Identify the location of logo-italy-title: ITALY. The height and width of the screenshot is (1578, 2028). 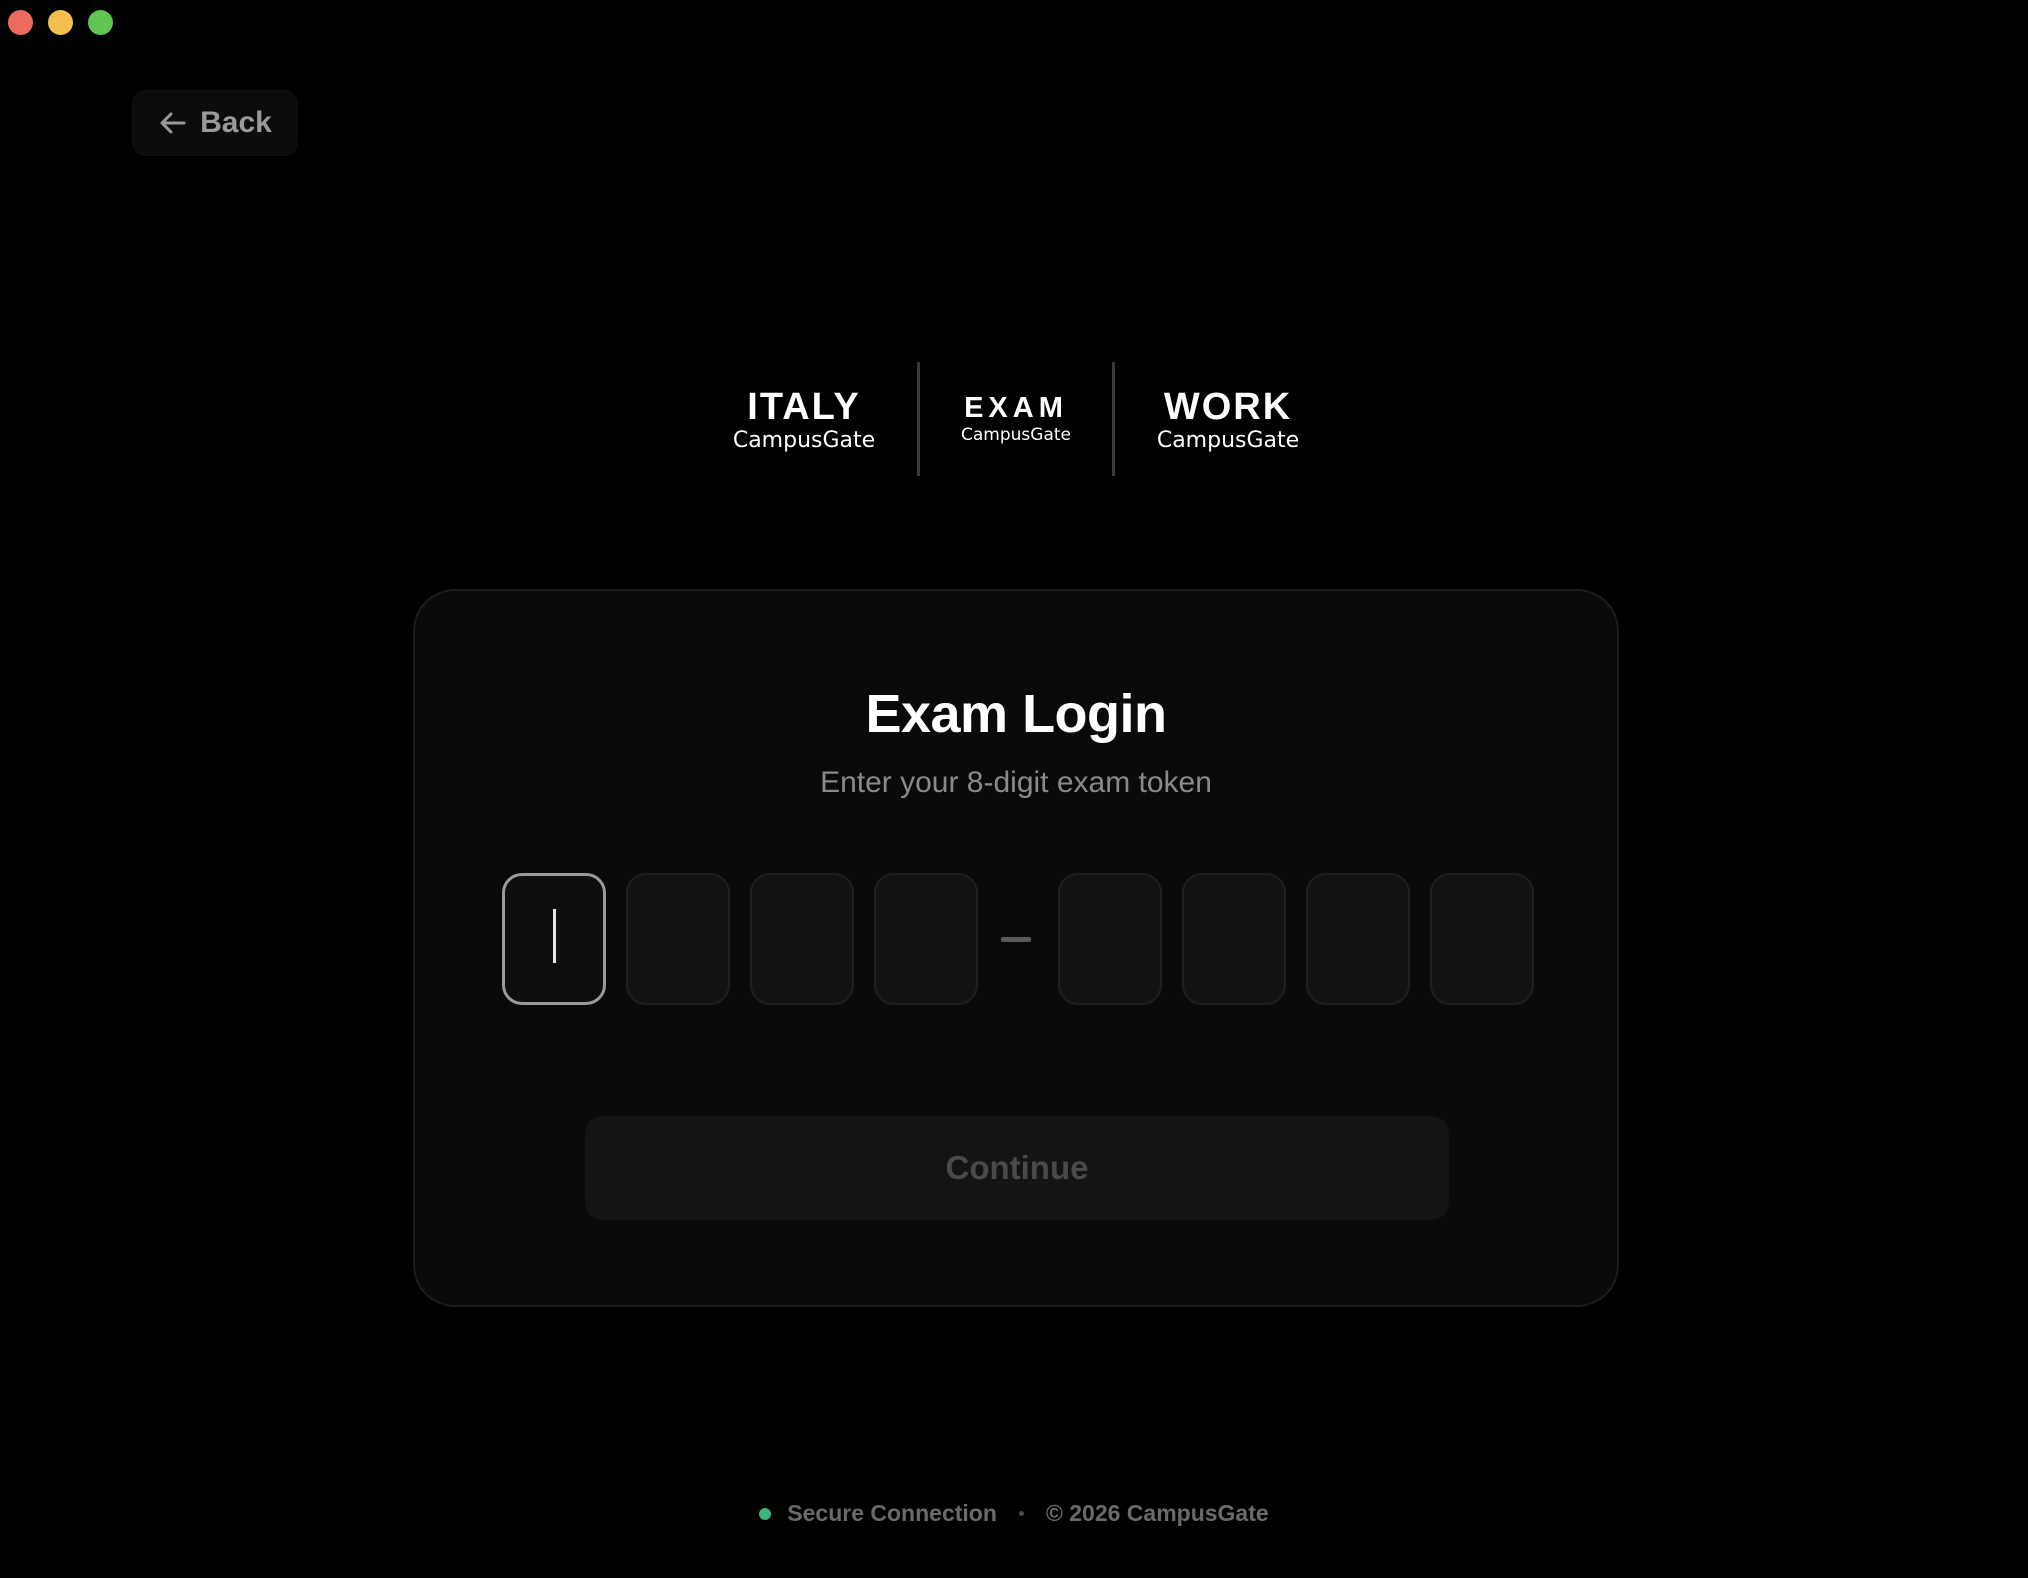
(804, 407).